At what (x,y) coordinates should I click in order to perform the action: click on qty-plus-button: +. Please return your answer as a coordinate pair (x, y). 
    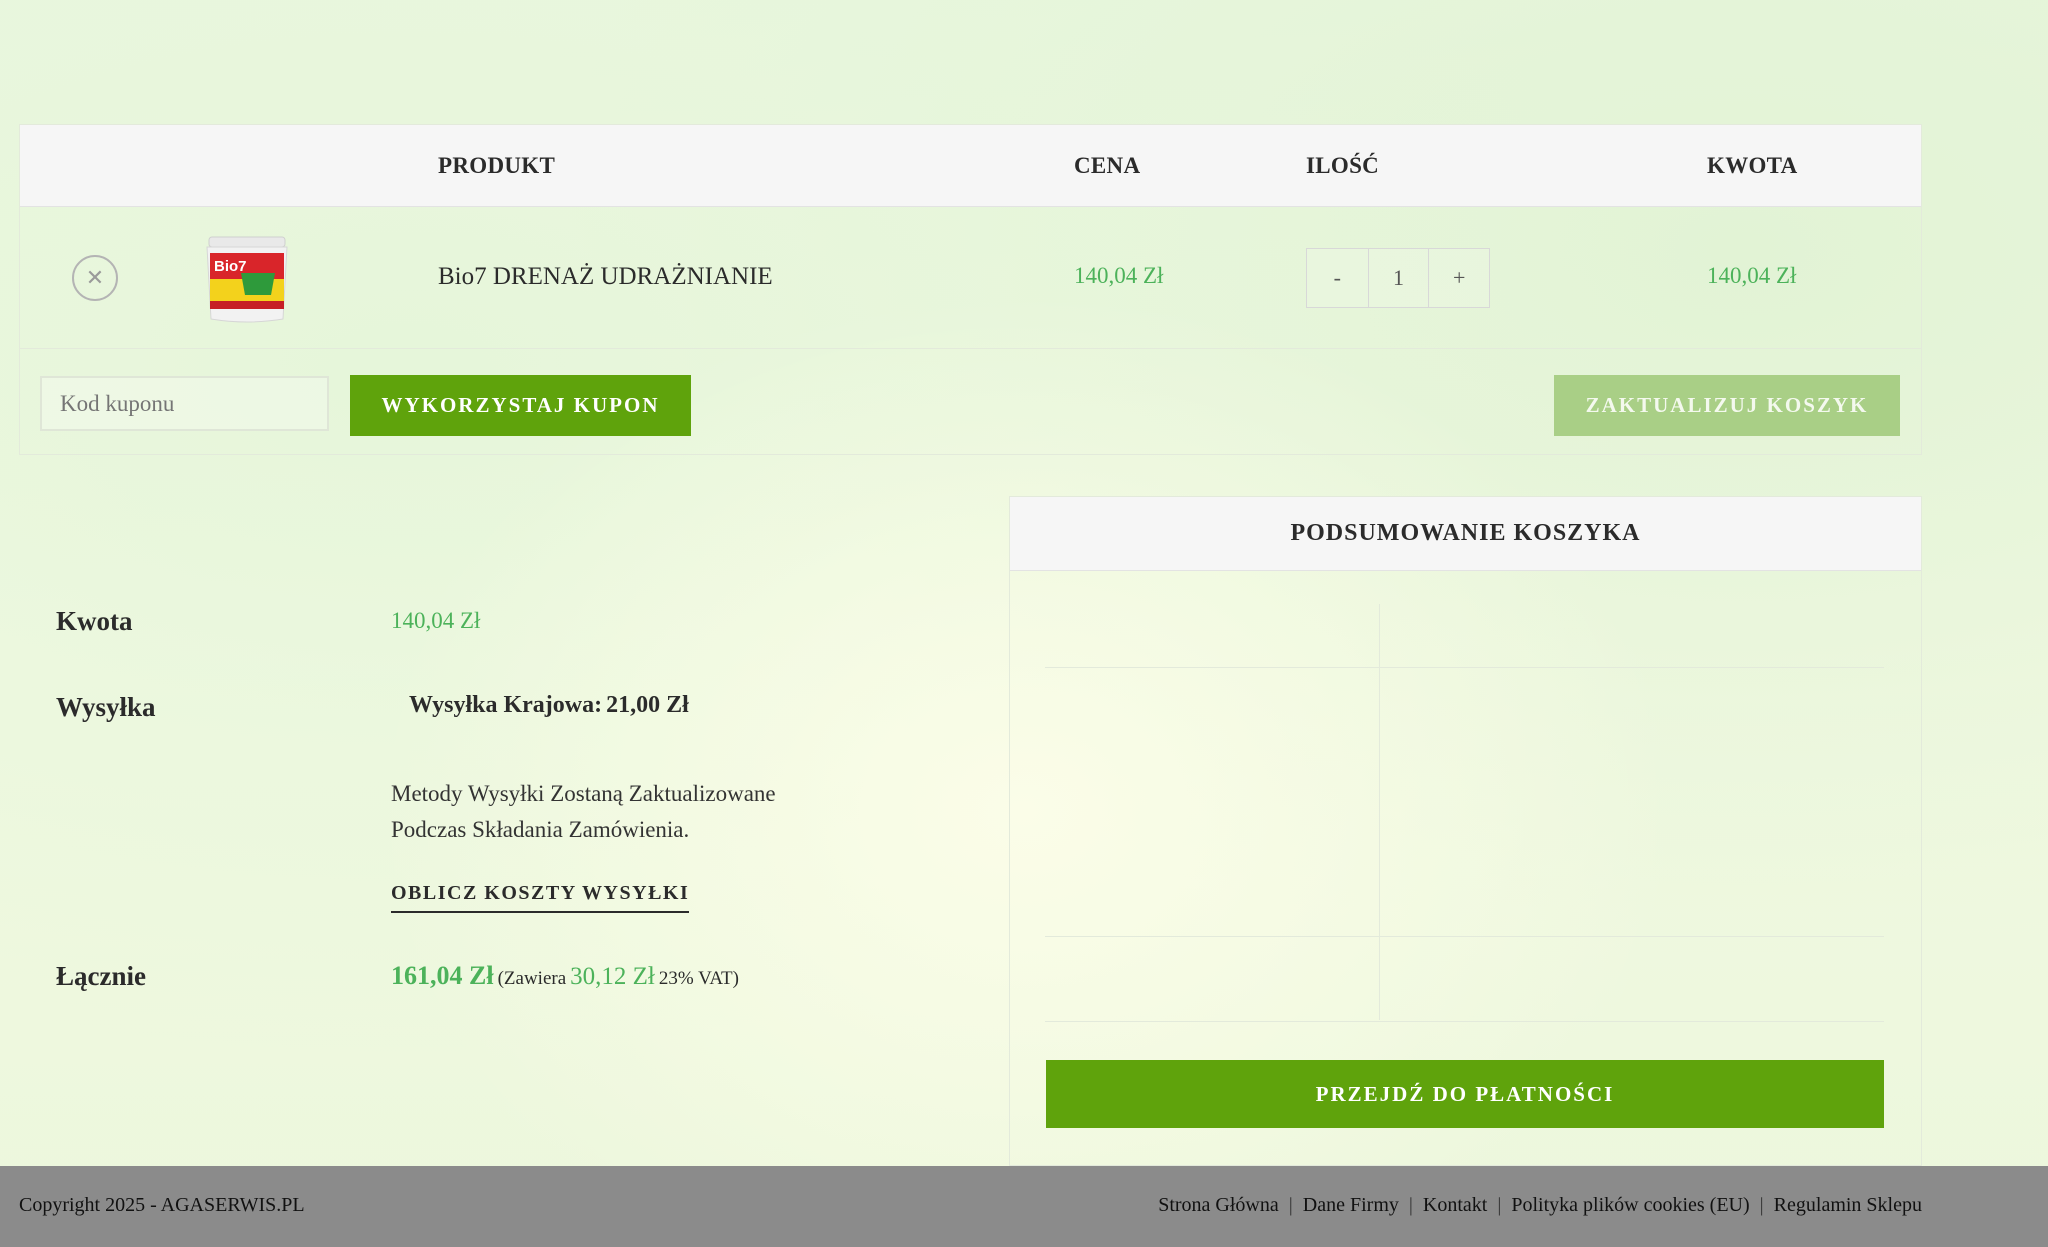
    Looking at the image, I should click on (1458, 278).